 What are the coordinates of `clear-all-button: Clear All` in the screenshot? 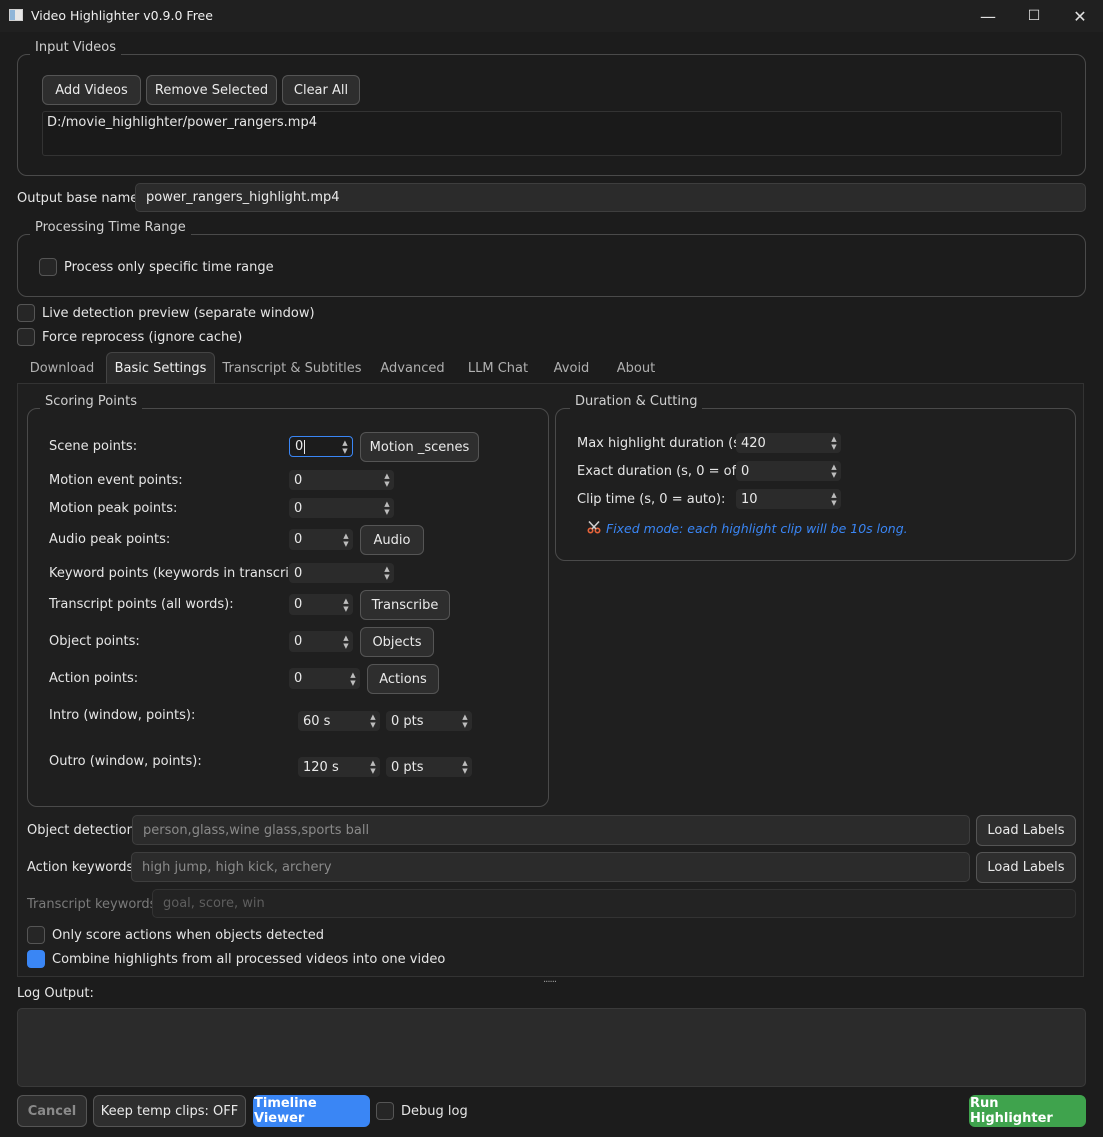 It's located at (321, 90).